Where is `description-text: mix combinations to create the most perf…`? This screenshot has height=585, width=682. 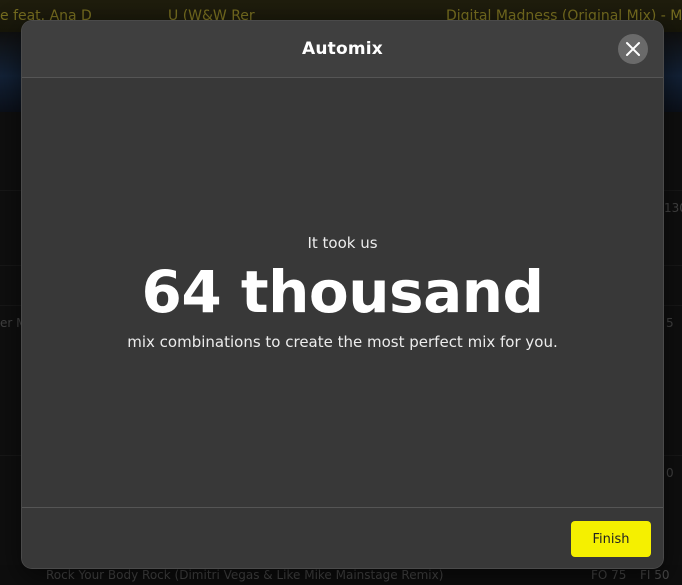 description-text: mix combinations to create the most perf… is located at coordinates (342, 342).